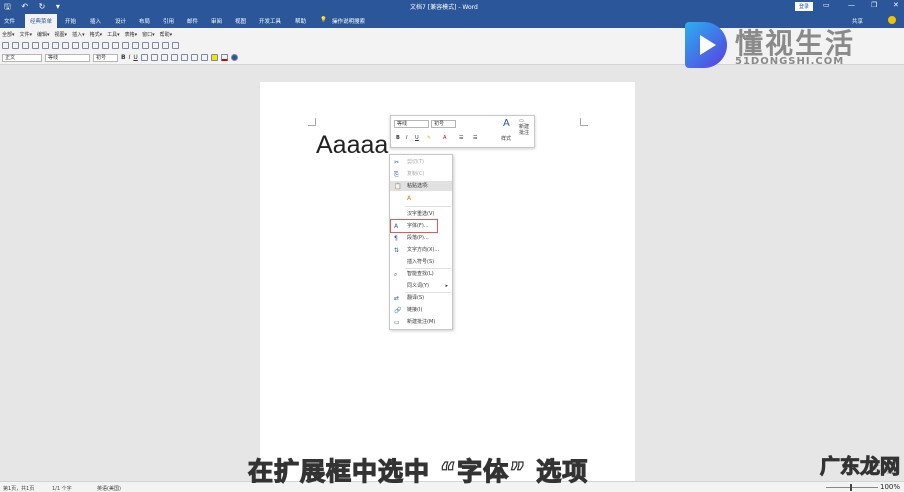 Image resolution: width=904 pixels, height=492 pixels. Describe the element at coordinates (131, 34) in the screenshot. I see `menu-table: 表格▾` at that location.